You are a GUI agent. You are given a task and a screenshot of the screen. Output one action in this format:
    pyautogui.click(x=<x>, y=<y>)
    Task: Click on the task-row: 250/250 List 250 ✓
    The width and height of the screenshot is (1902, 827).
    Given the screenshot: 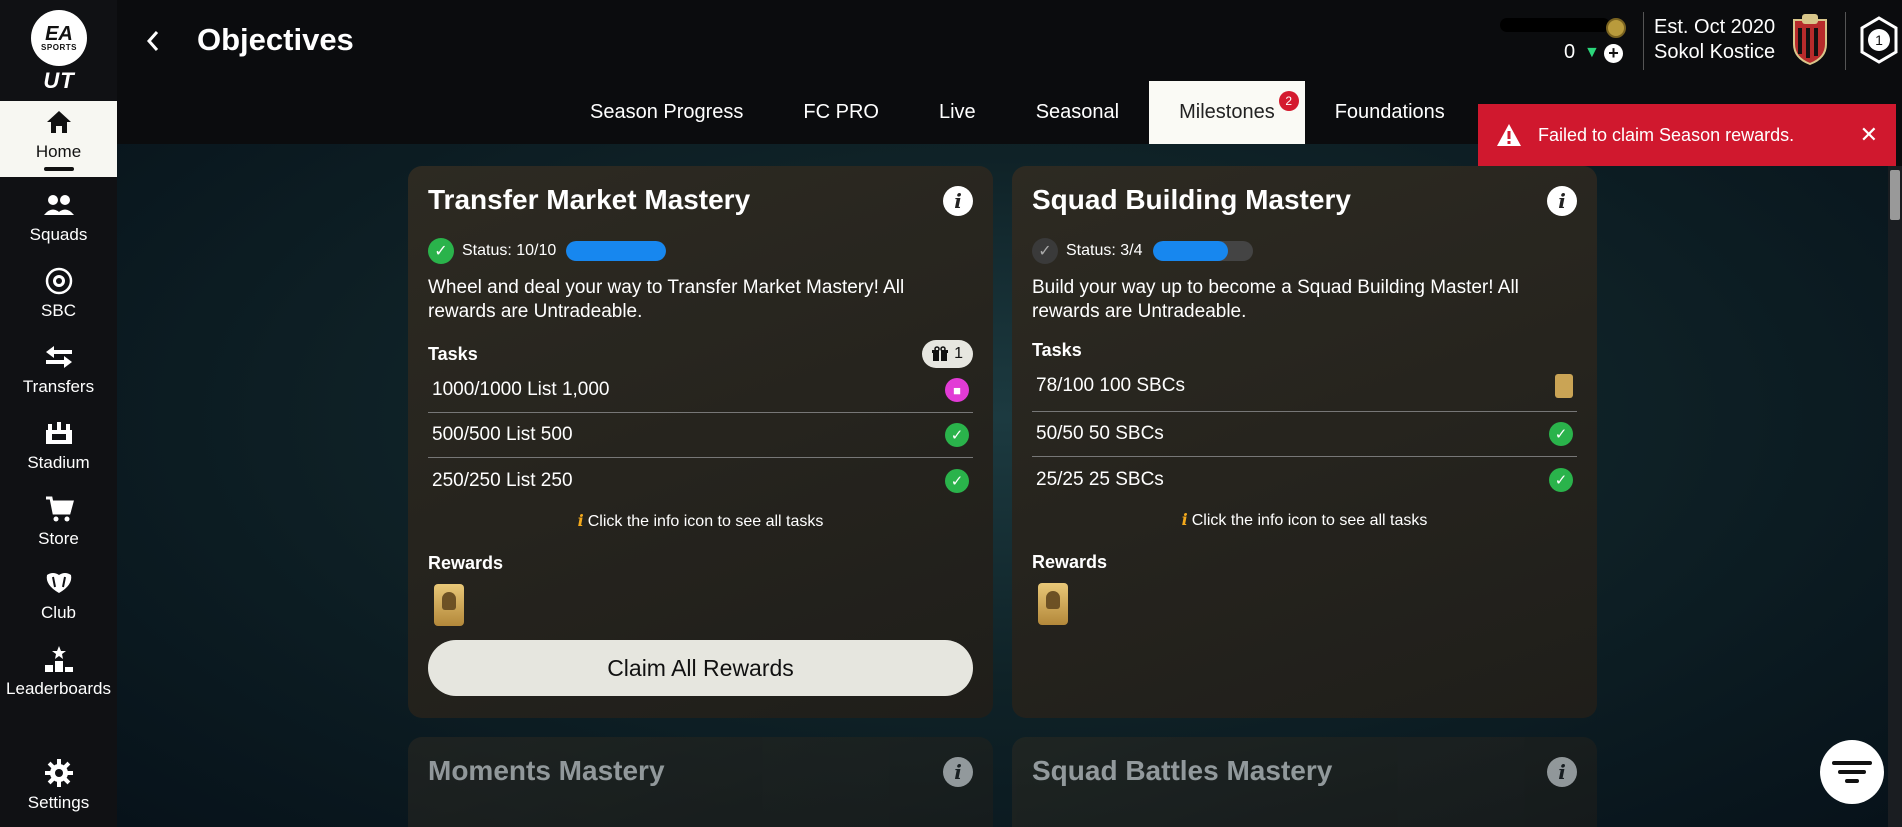 What is the action you would take?
    pyautogui.click(x=700, y=480)
    